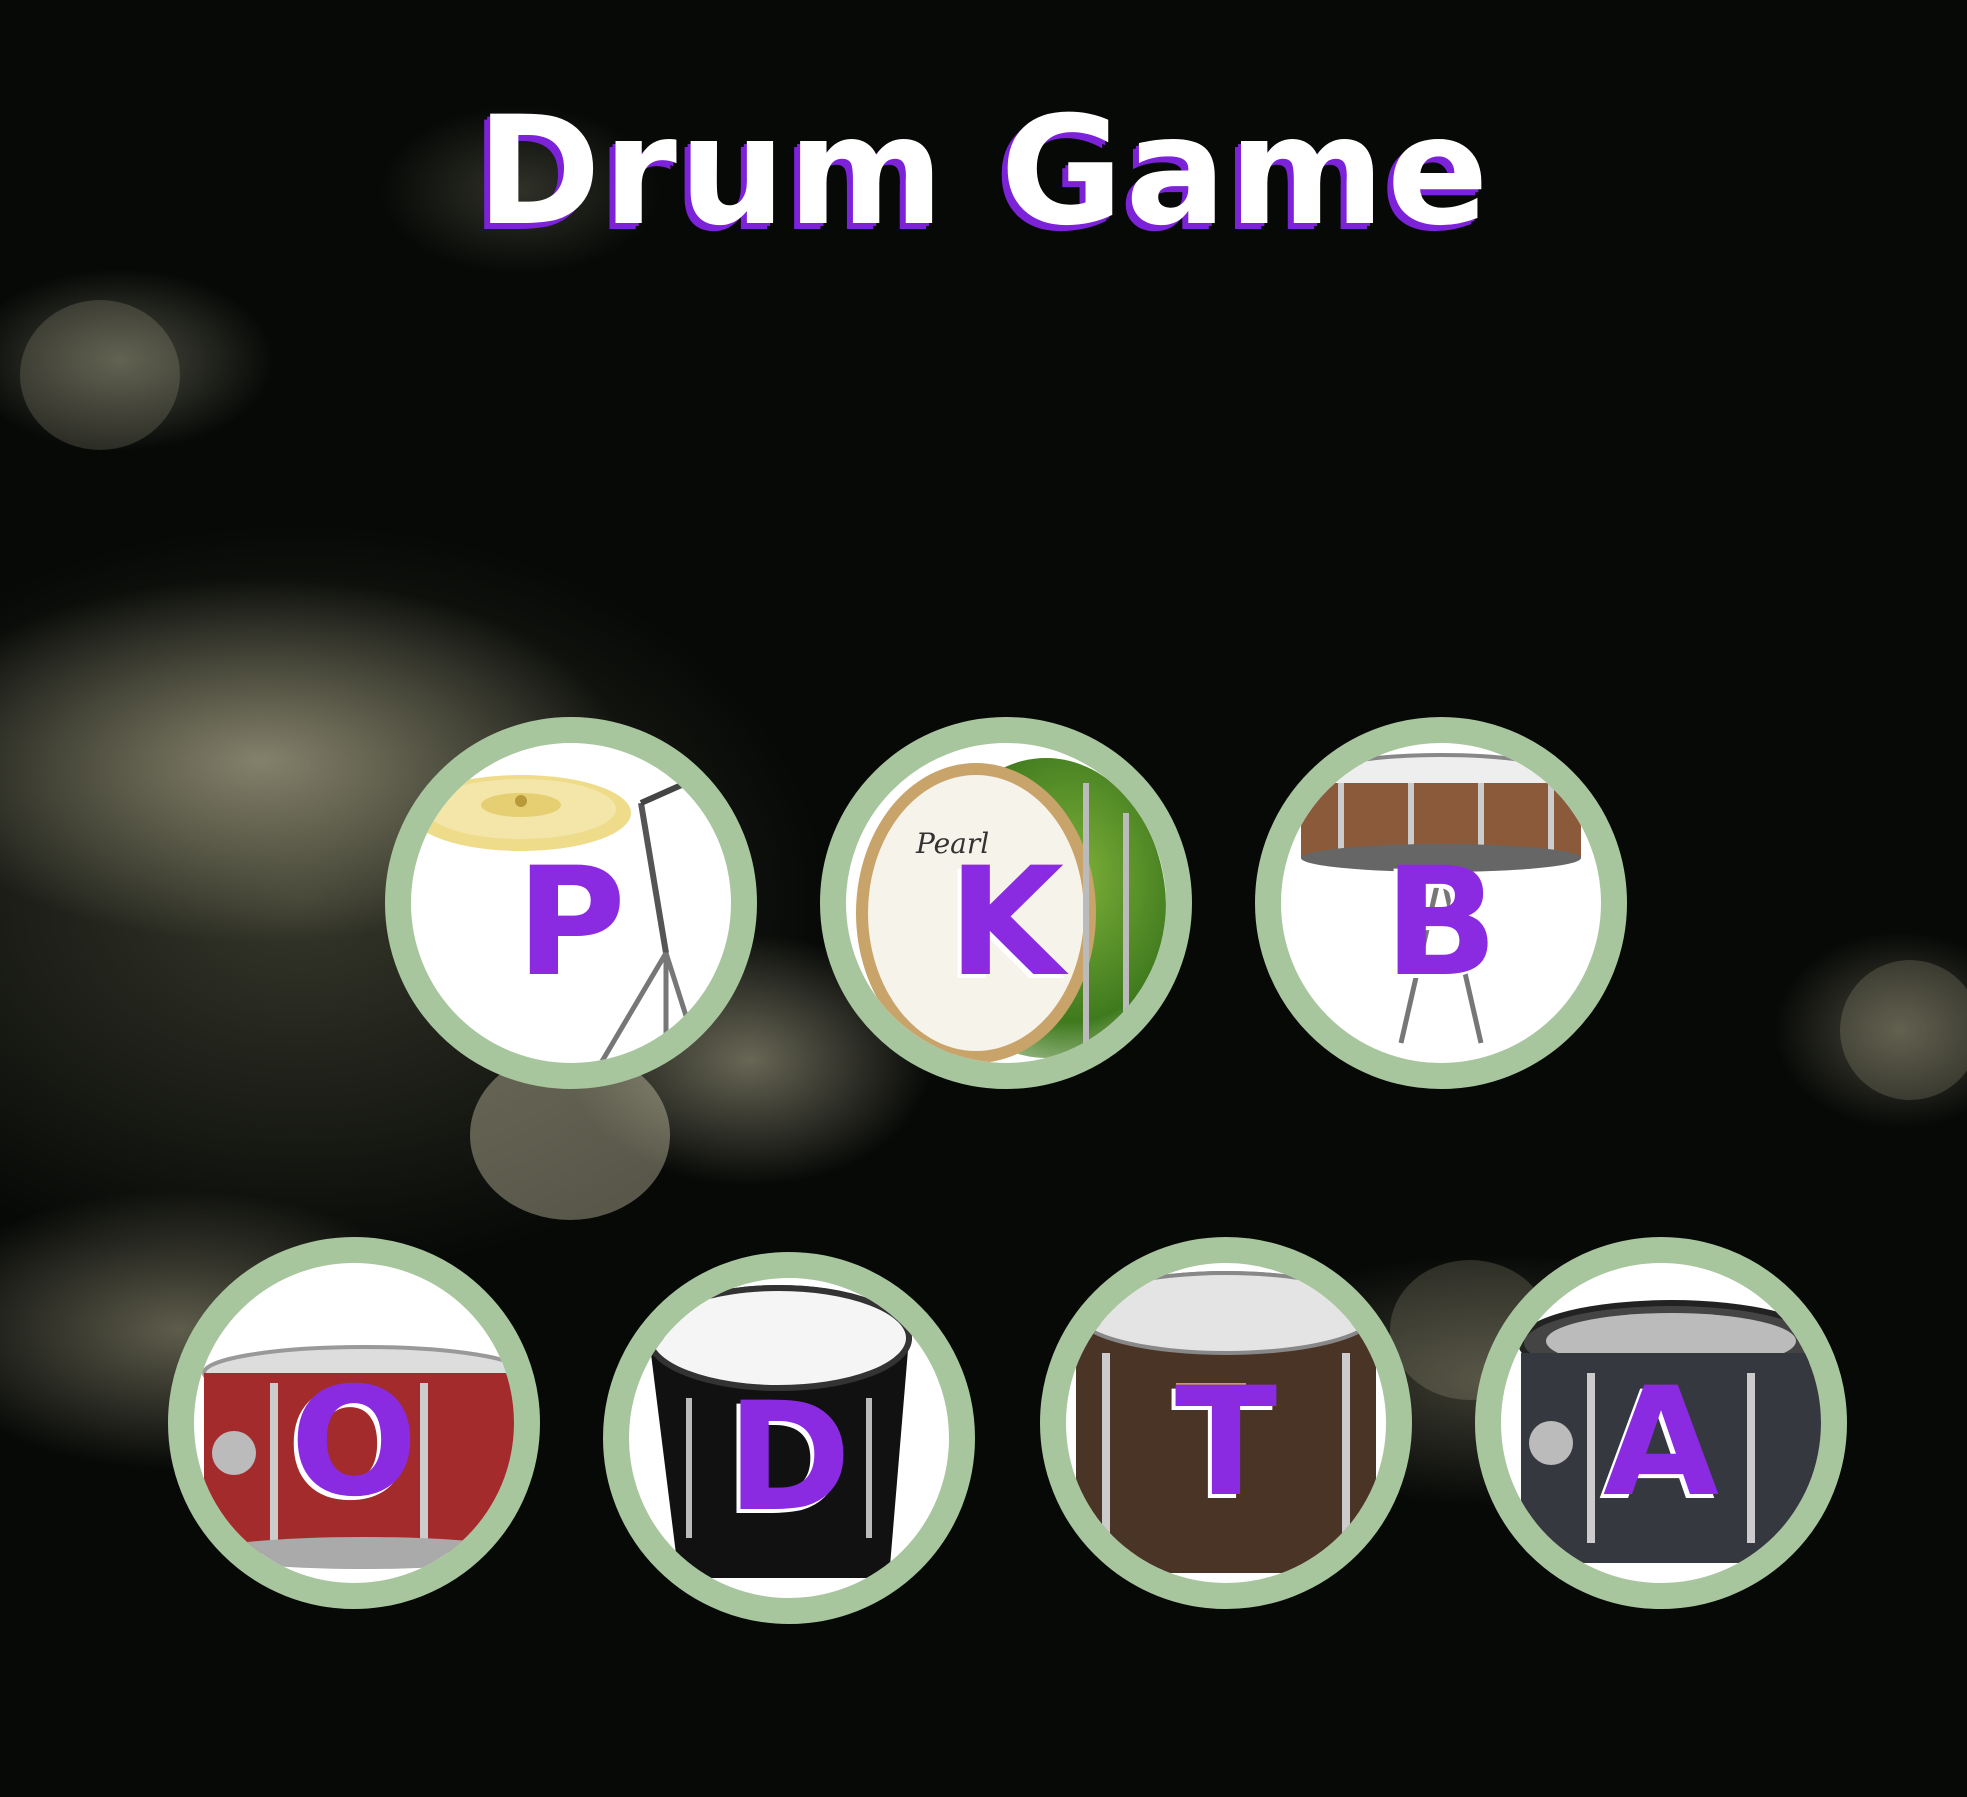 The height and width of the screenshot is (1797, 1967). I want to click on key-label: B, so click(1441, 923).